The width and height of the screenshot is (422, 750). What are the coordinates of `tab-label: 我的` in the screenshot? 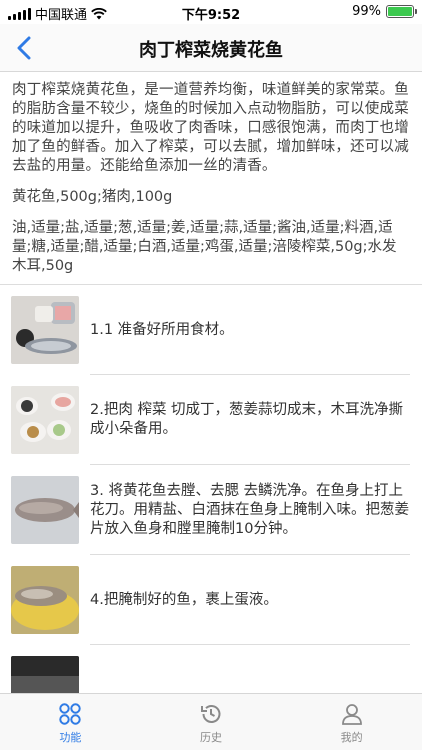 It's located at (351, 737).